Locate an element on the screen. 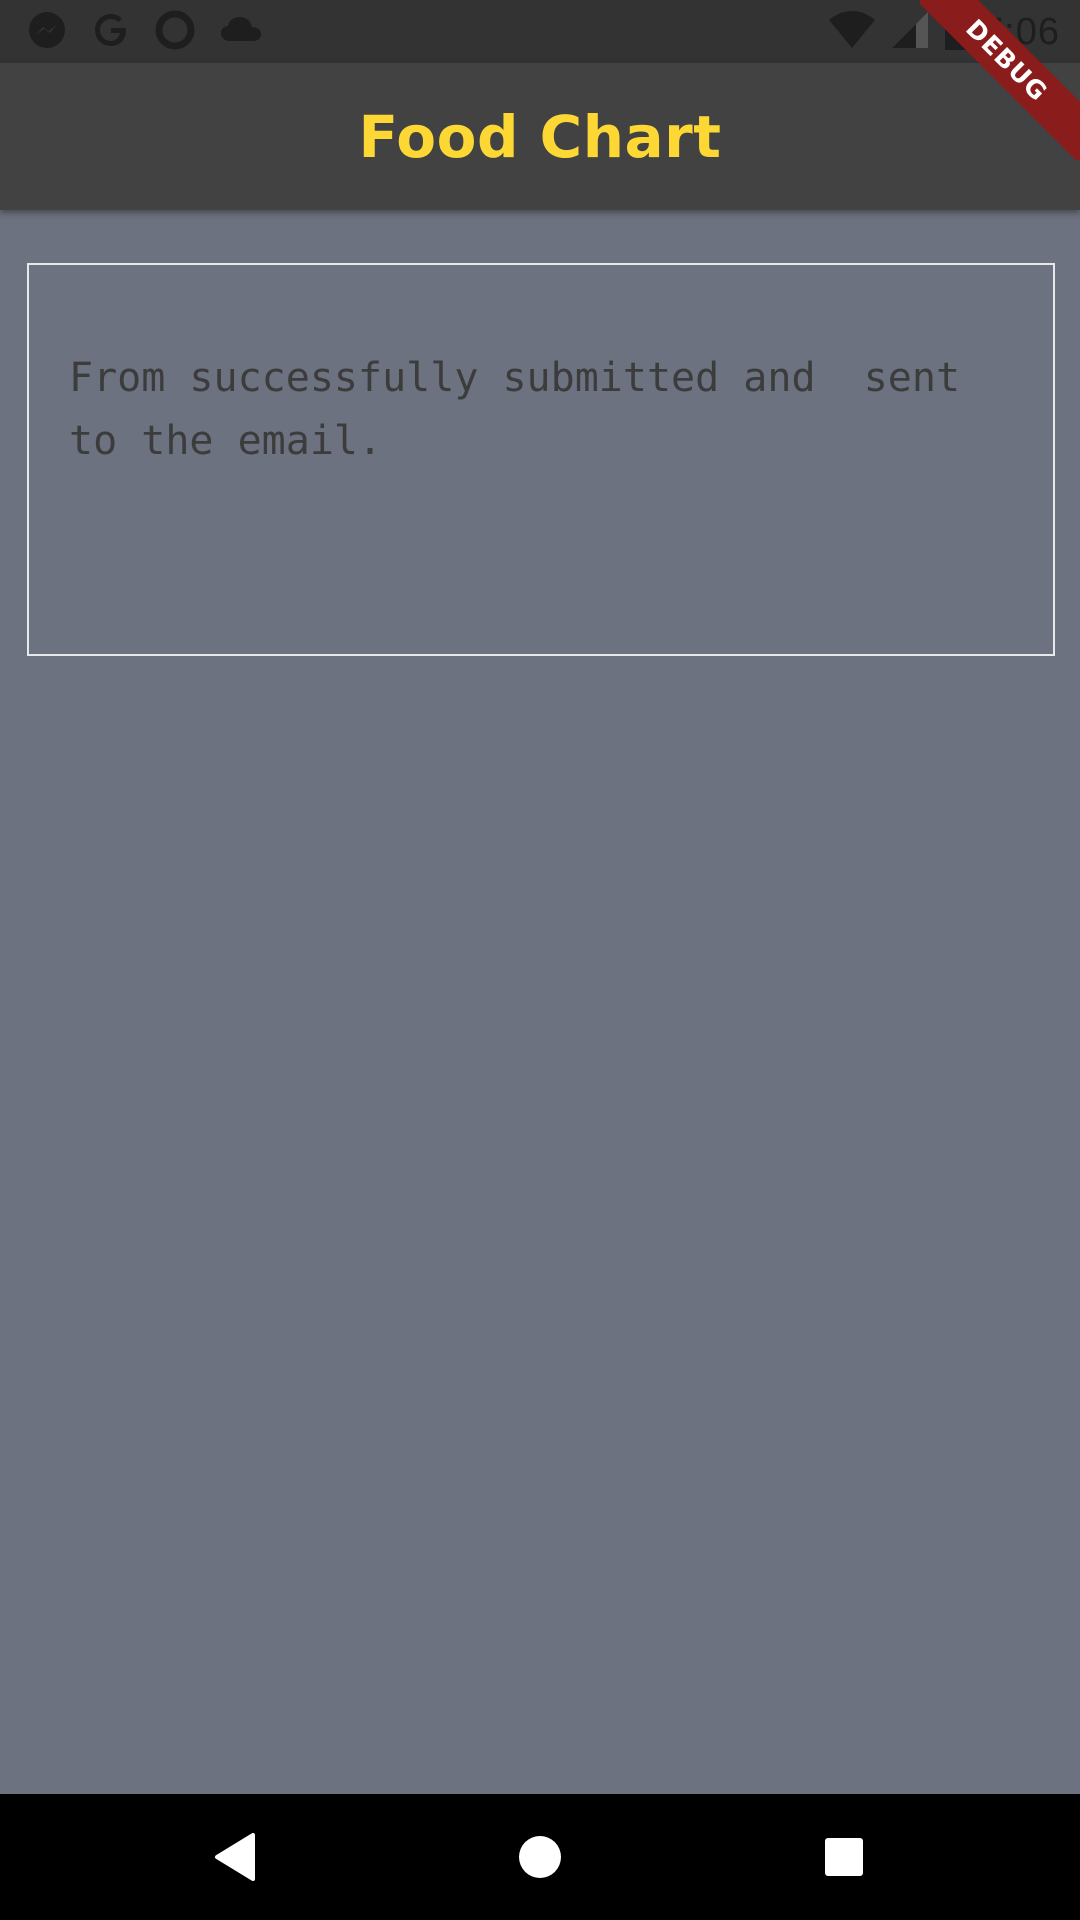  navigation-bar is located at coordinates (540, 1857).